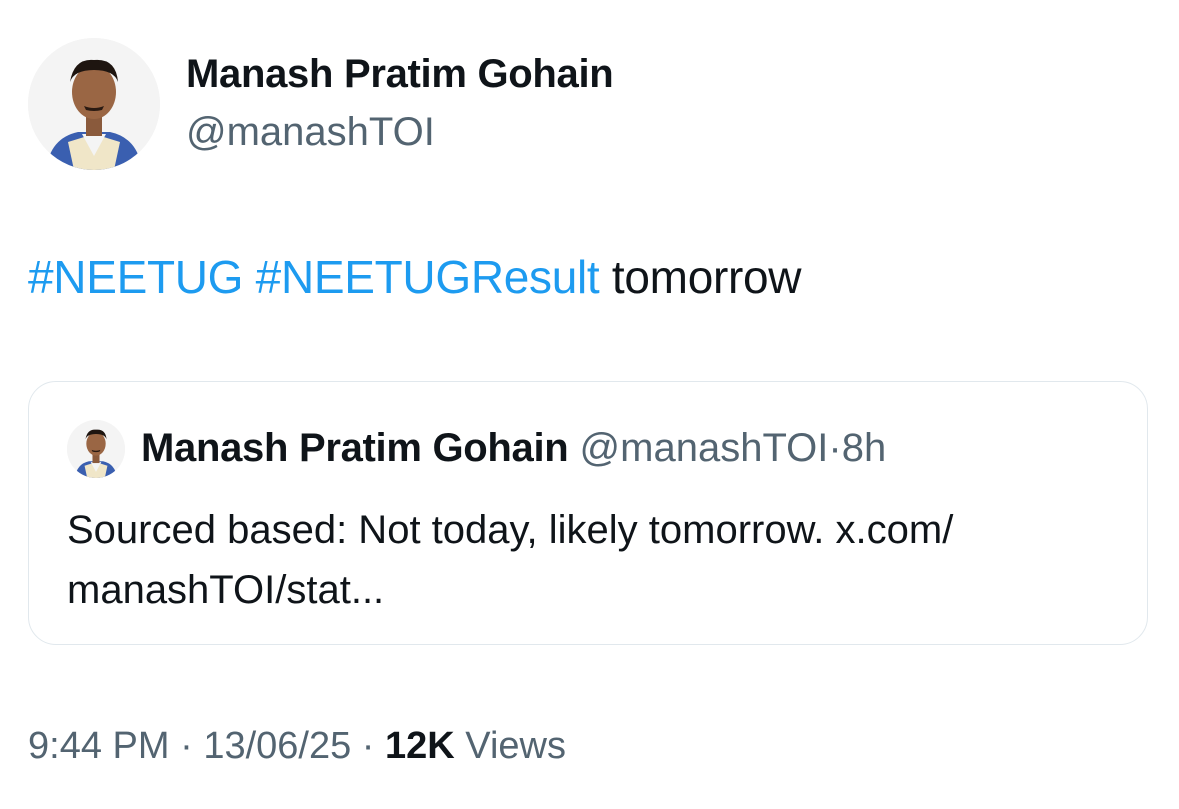 This screenshot has height=809, width=1179. What do you see at coordinates (355, 448) in the screenshot?
I see `quoted-author-name: Manash Pratim Gohain` at bounding box center [355, 448].